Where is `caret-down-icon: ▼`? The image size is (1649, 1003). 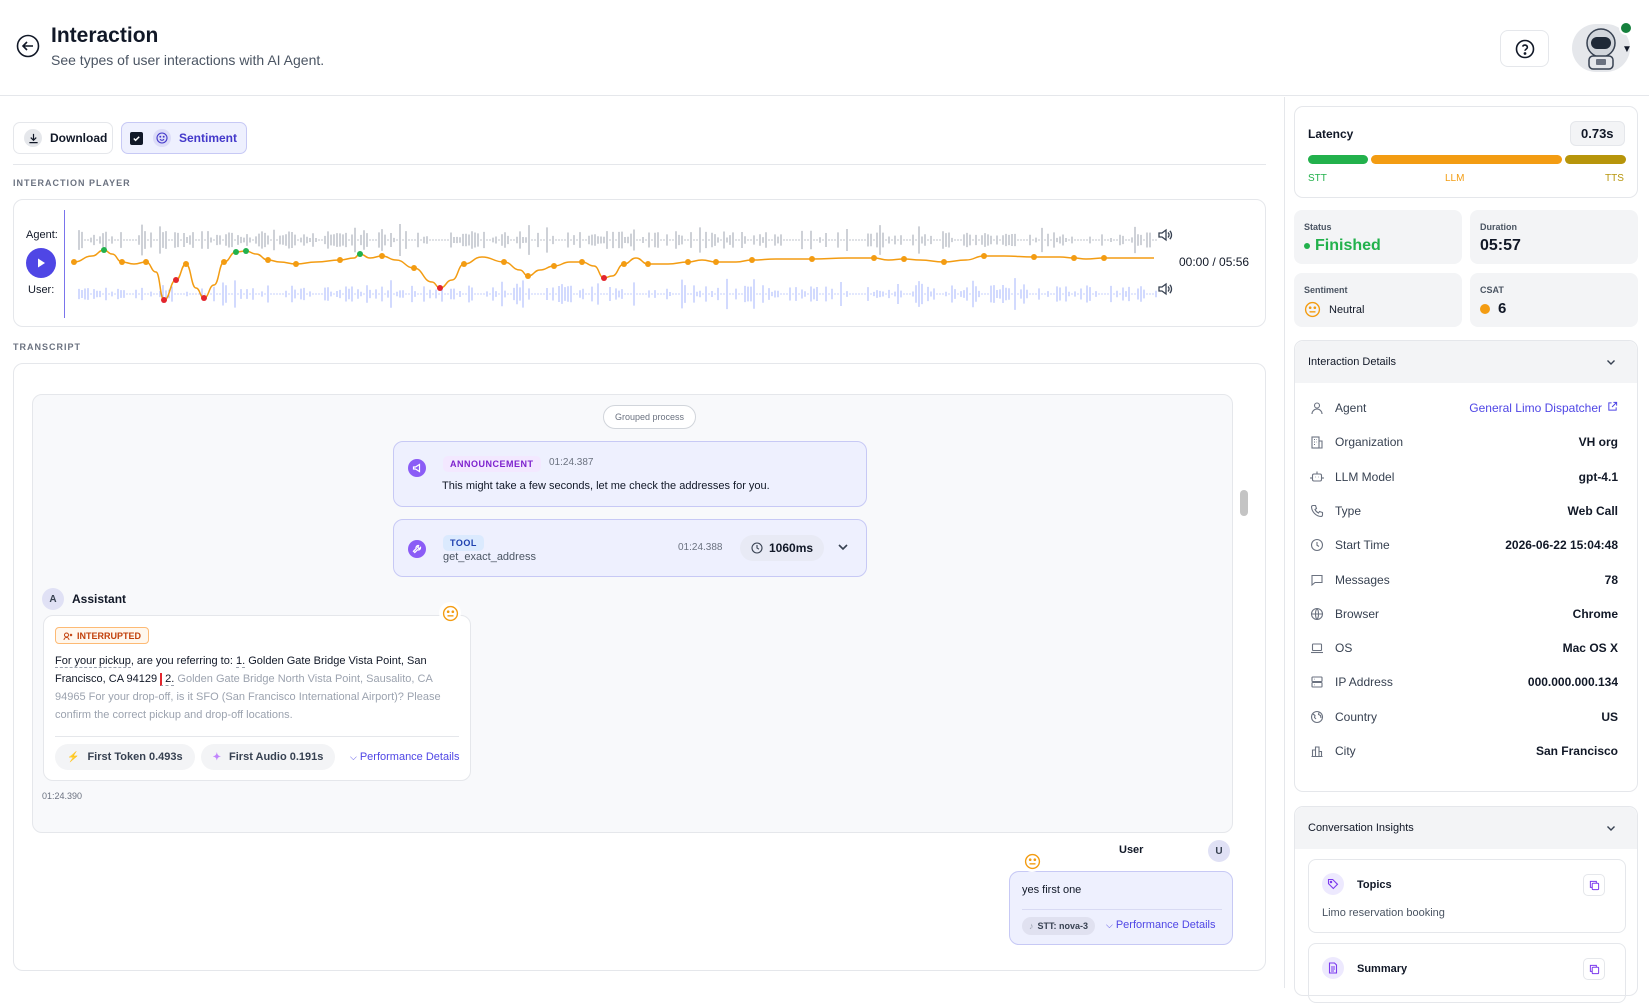
caret-down-icon: ▼ is located at coordinates (1627, 49).